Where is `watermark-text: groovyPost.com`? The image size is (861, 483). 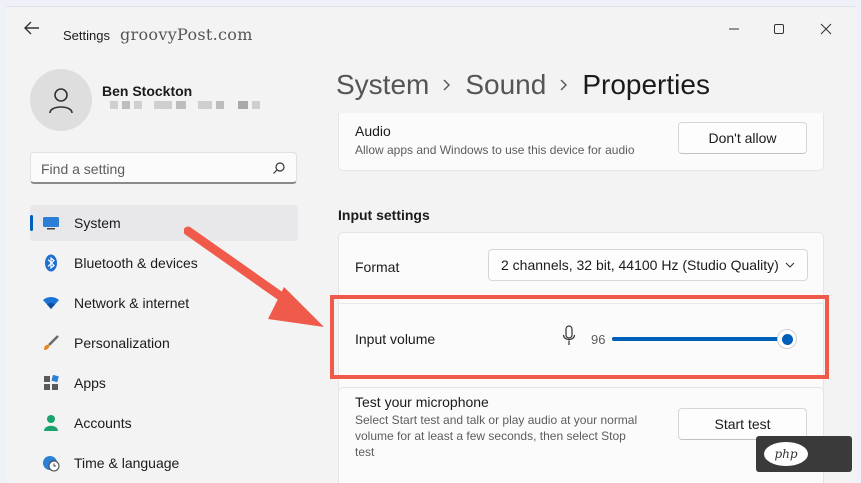 watermark-text: groovyPost.com is located at coordinates (186, 34).